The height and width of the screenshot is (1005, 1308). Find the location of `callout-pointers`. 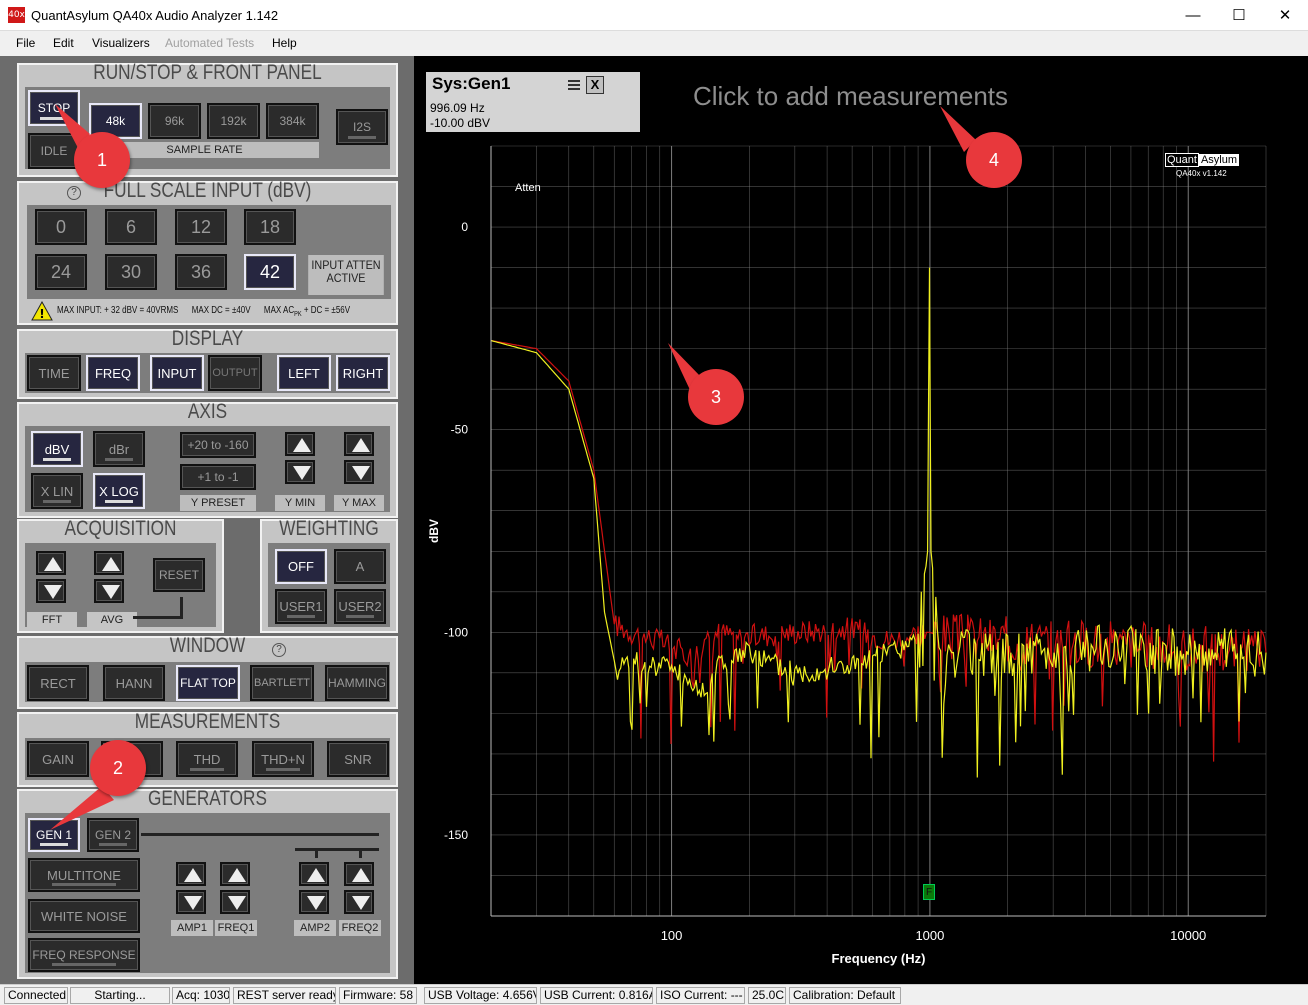

callout-pointers is located at coordinates (82, 467).